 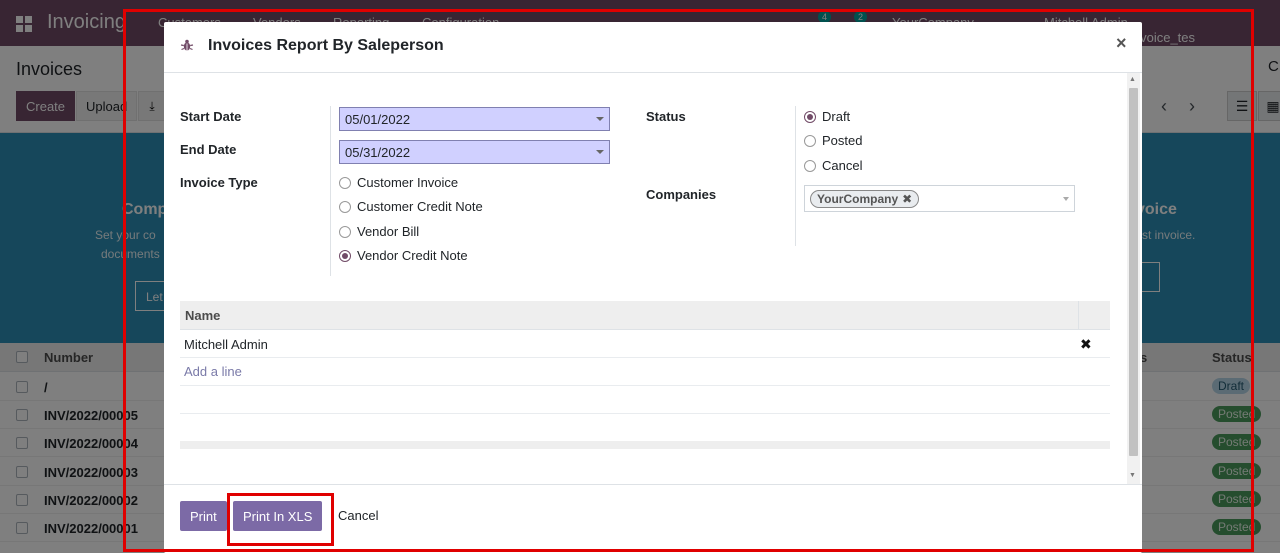 I want to click on company-tag-label: YourCompany, so click(x=858, y=199).